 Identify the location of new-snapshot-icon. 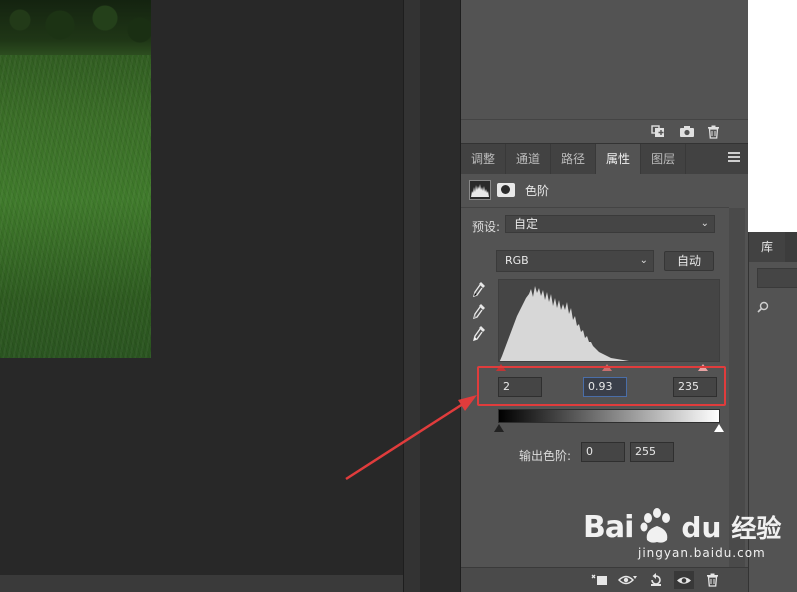
(659, 131).